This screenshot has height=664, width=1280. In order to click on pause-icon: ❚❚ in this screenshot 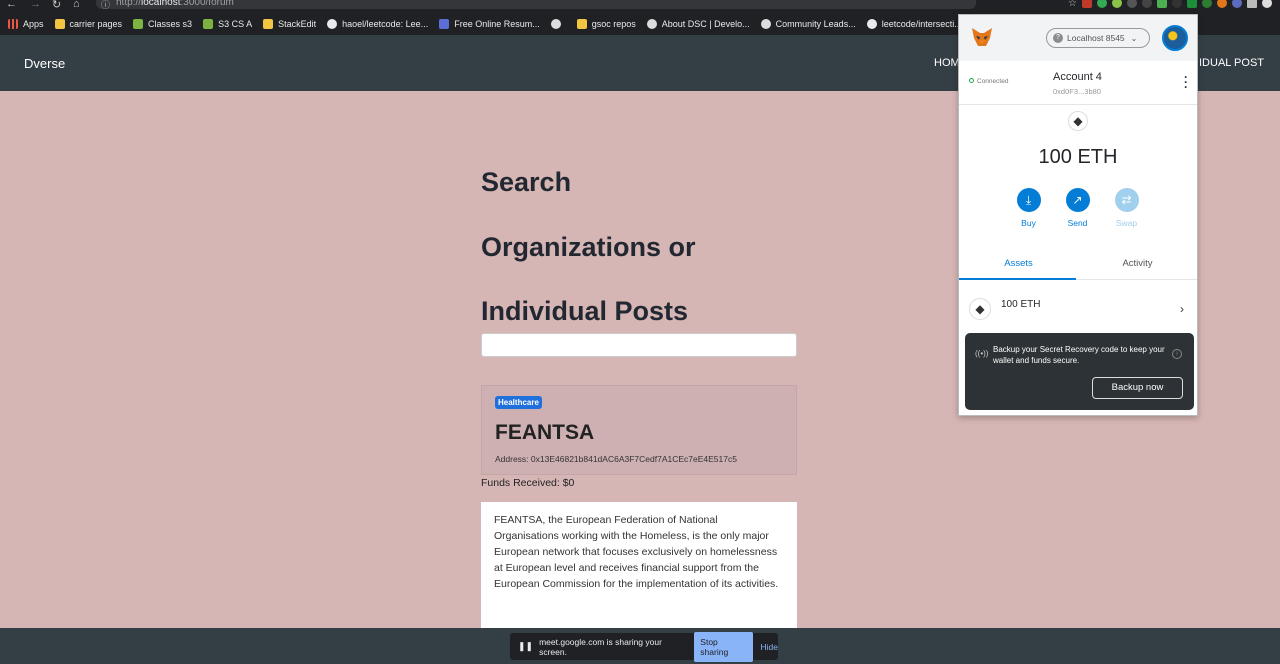, I will do `click(526, 646)`.